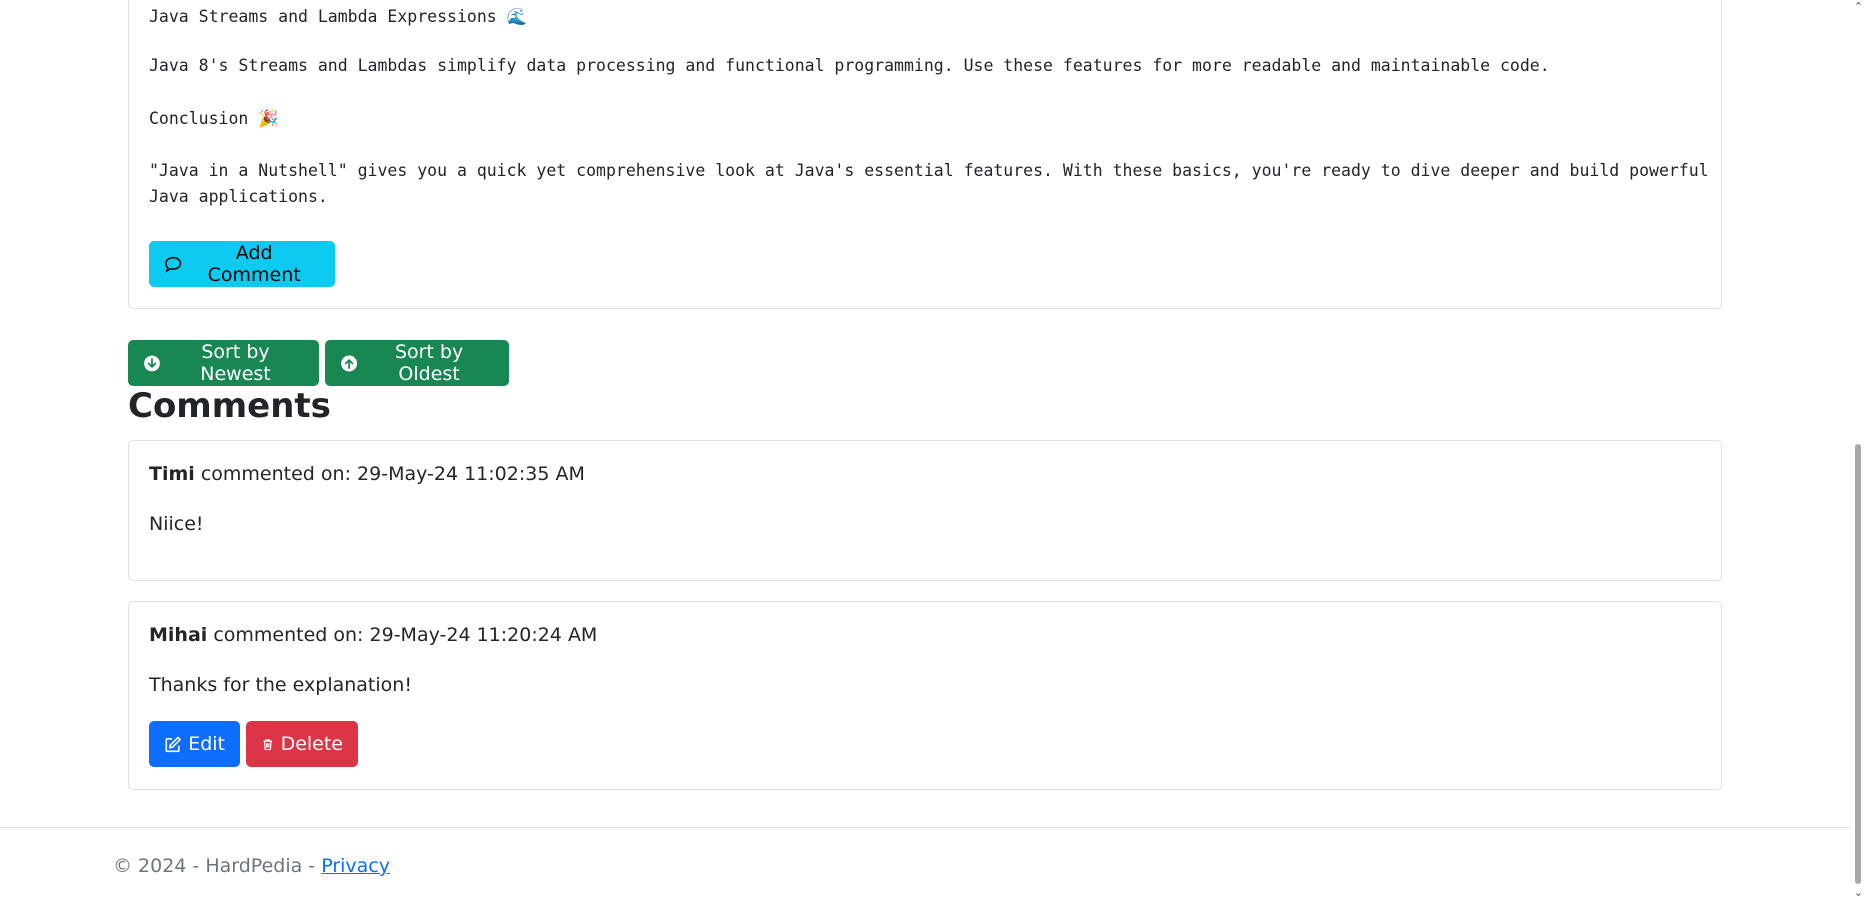  I want to click on sort-newest-button: Sort by Newest, so click(223, 363).